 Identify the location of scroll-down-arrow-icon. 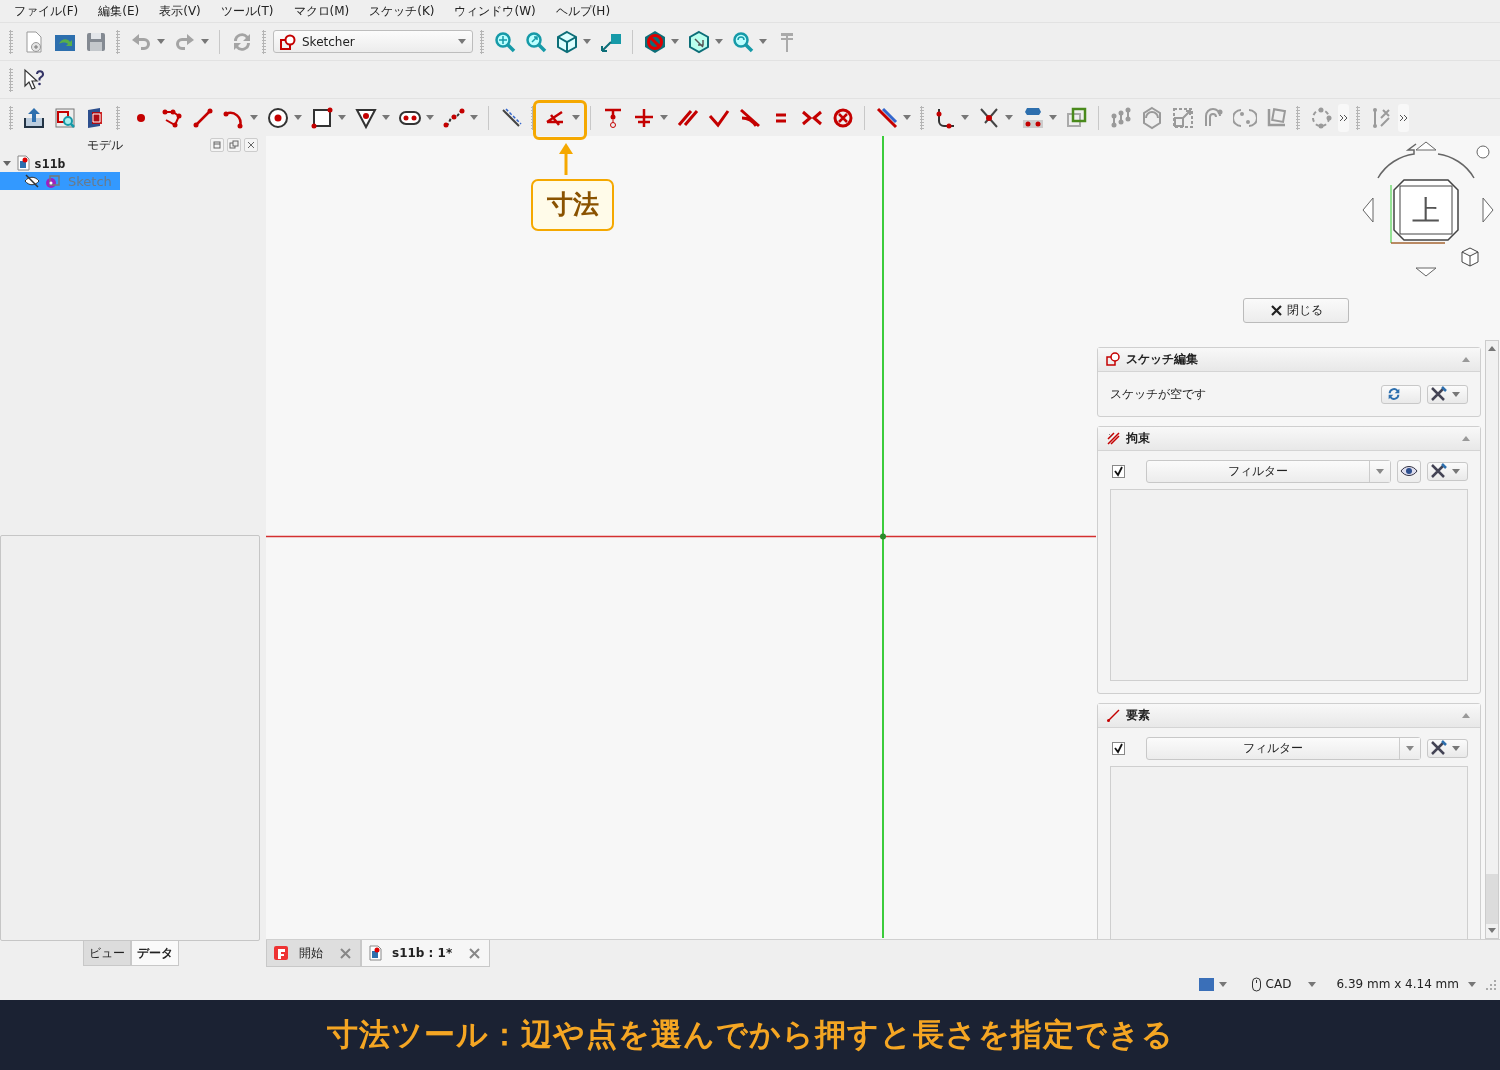
(1492, 931).